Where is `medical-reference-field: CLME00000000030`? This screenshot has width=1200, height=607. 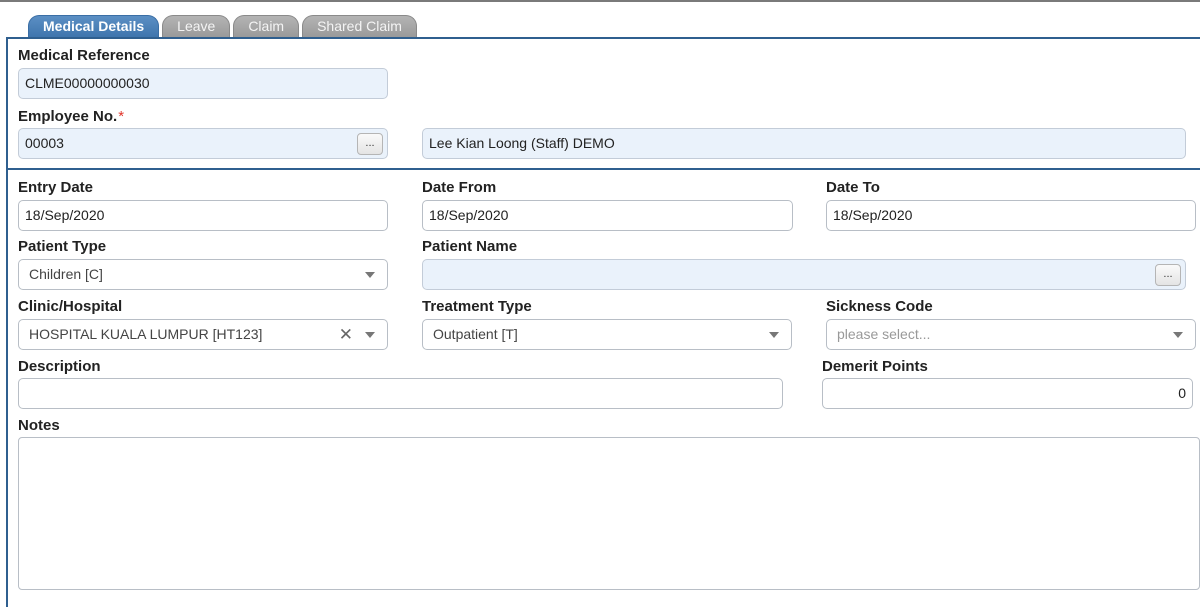 medical-reference-field: CLME00000000030 is located at coordinates (203, 83).